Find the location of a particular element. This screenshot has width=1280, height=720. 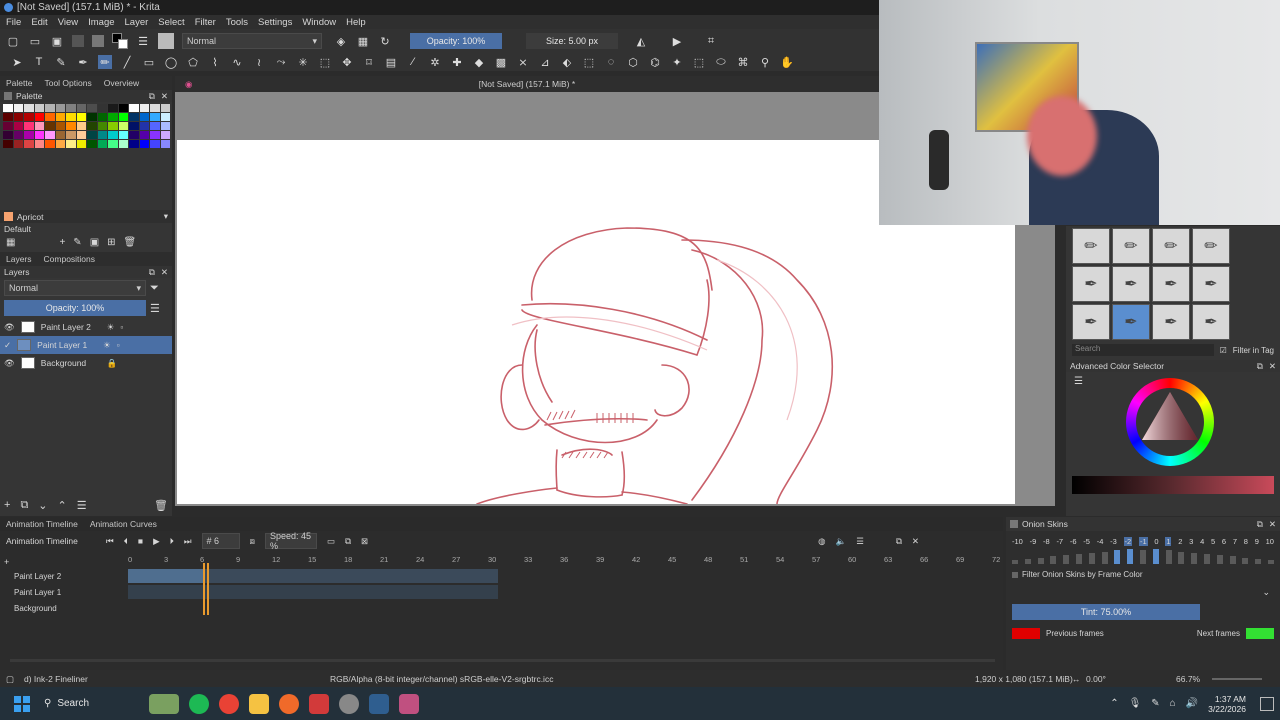

onion-frame-number: 5 is located at coordinates (1213, 541).